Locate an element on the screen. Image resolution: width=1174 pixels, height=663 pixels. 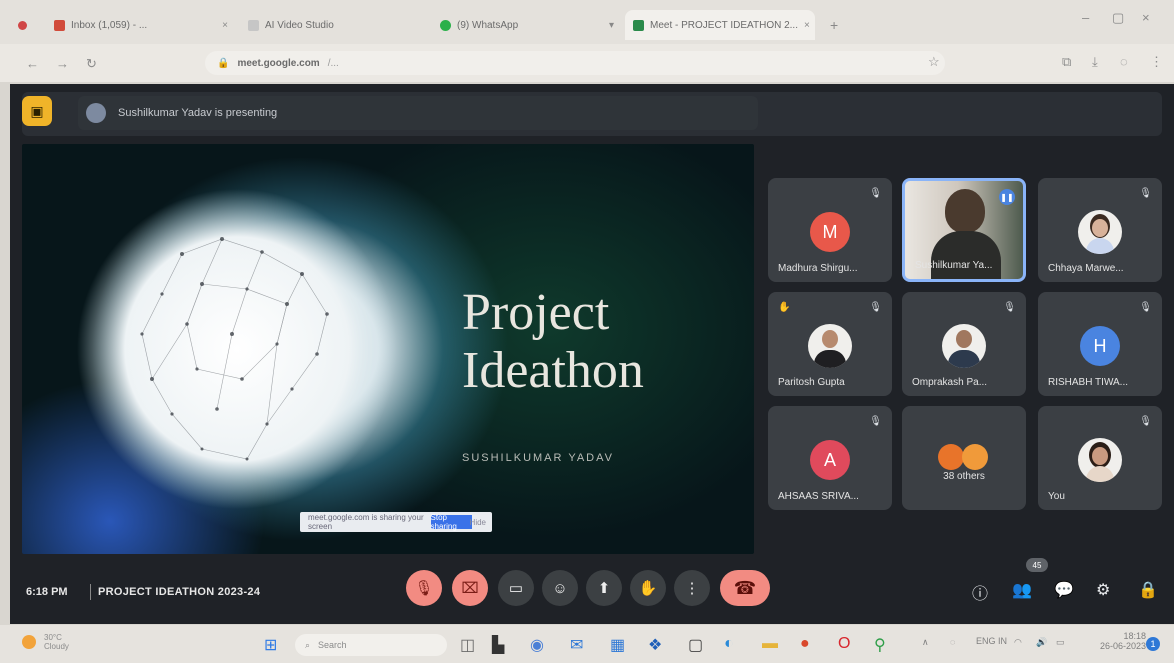
volume-icon: 🔊 is located at coordinates (1041, 642).